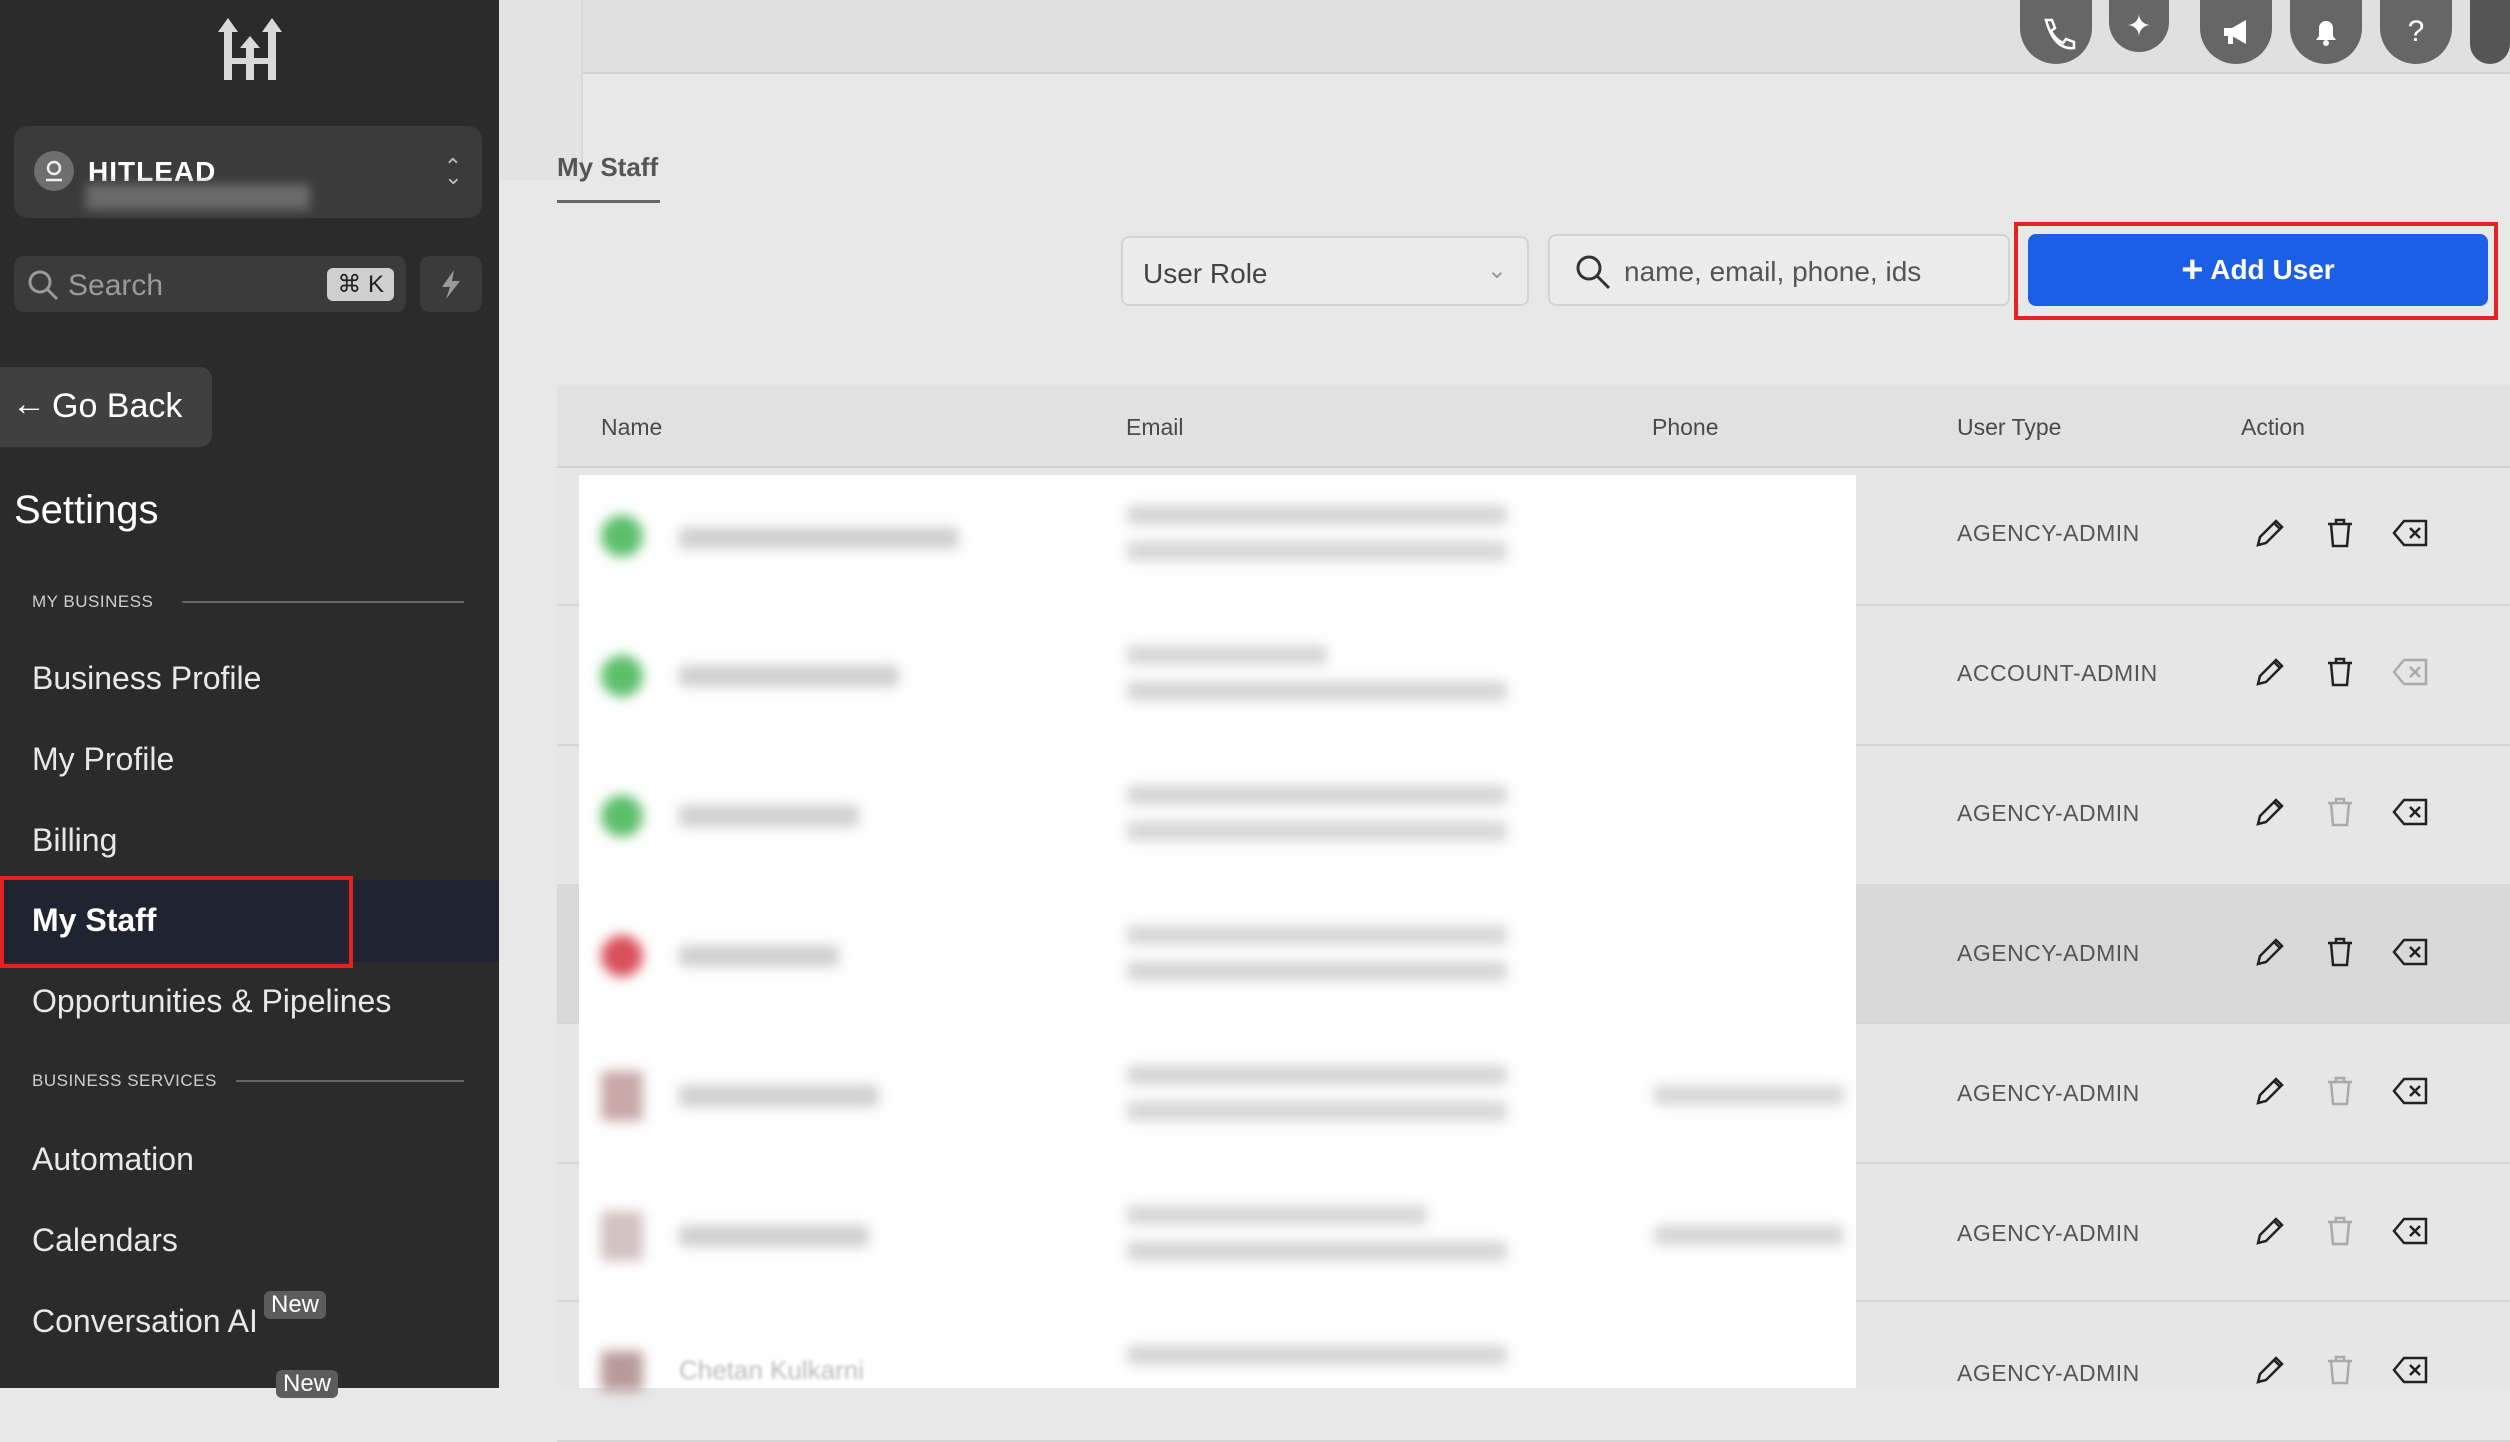  I want to click on col-email: Email, so click(1155, 427).